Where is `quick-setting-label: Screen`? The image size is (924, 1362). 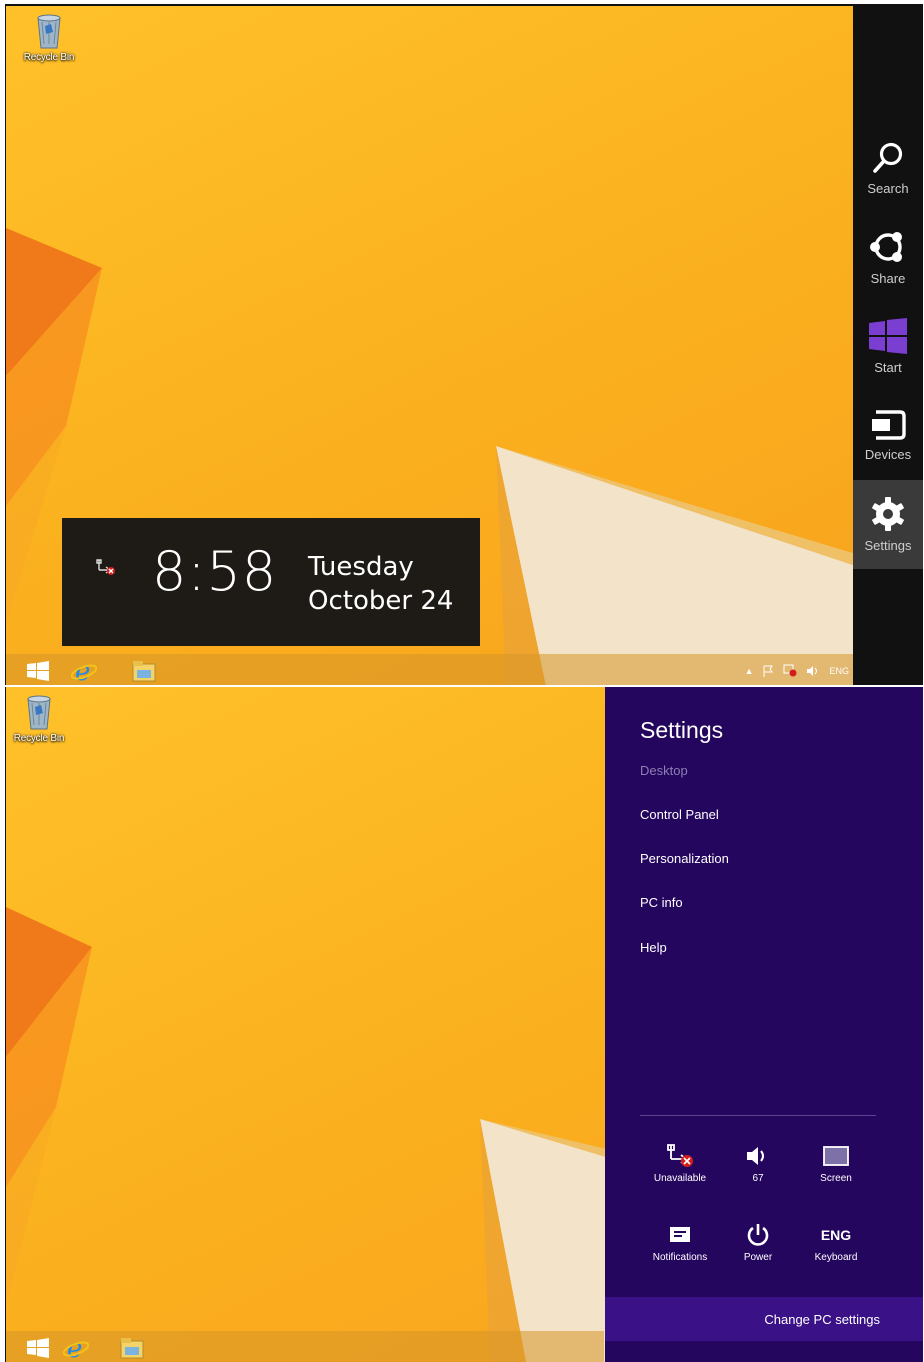 quick-setting-label: Screen is located at coordinates (836, 1178).